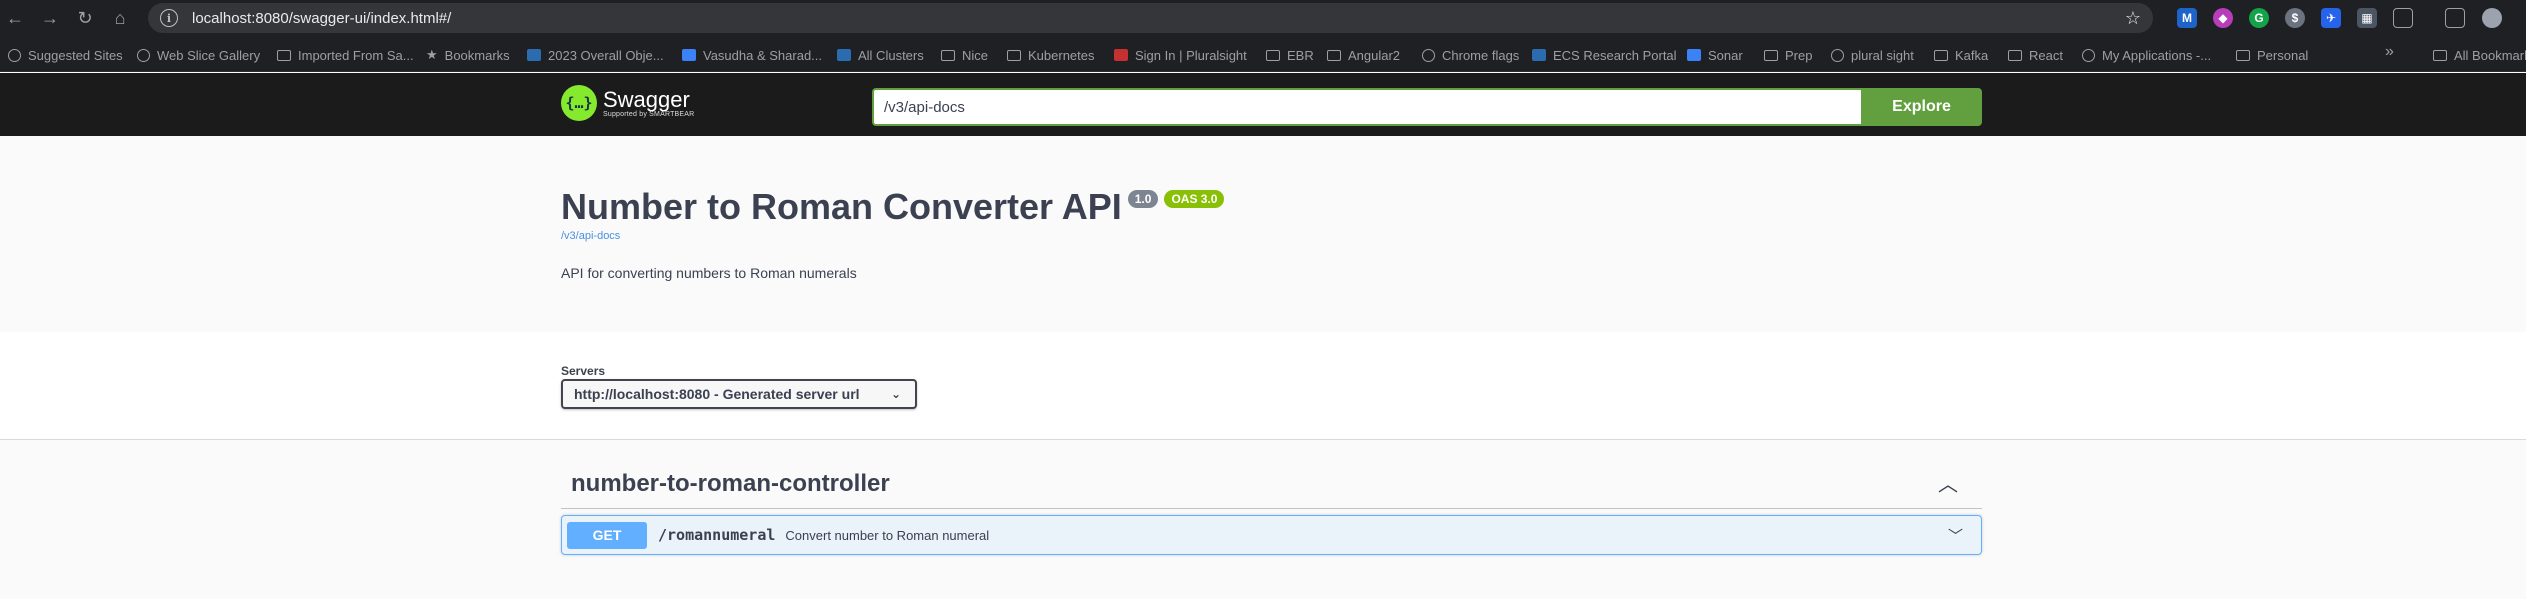  Describe the element at coordinates (2455, 18) in the screenshot. I see `cast-icon` at that location.